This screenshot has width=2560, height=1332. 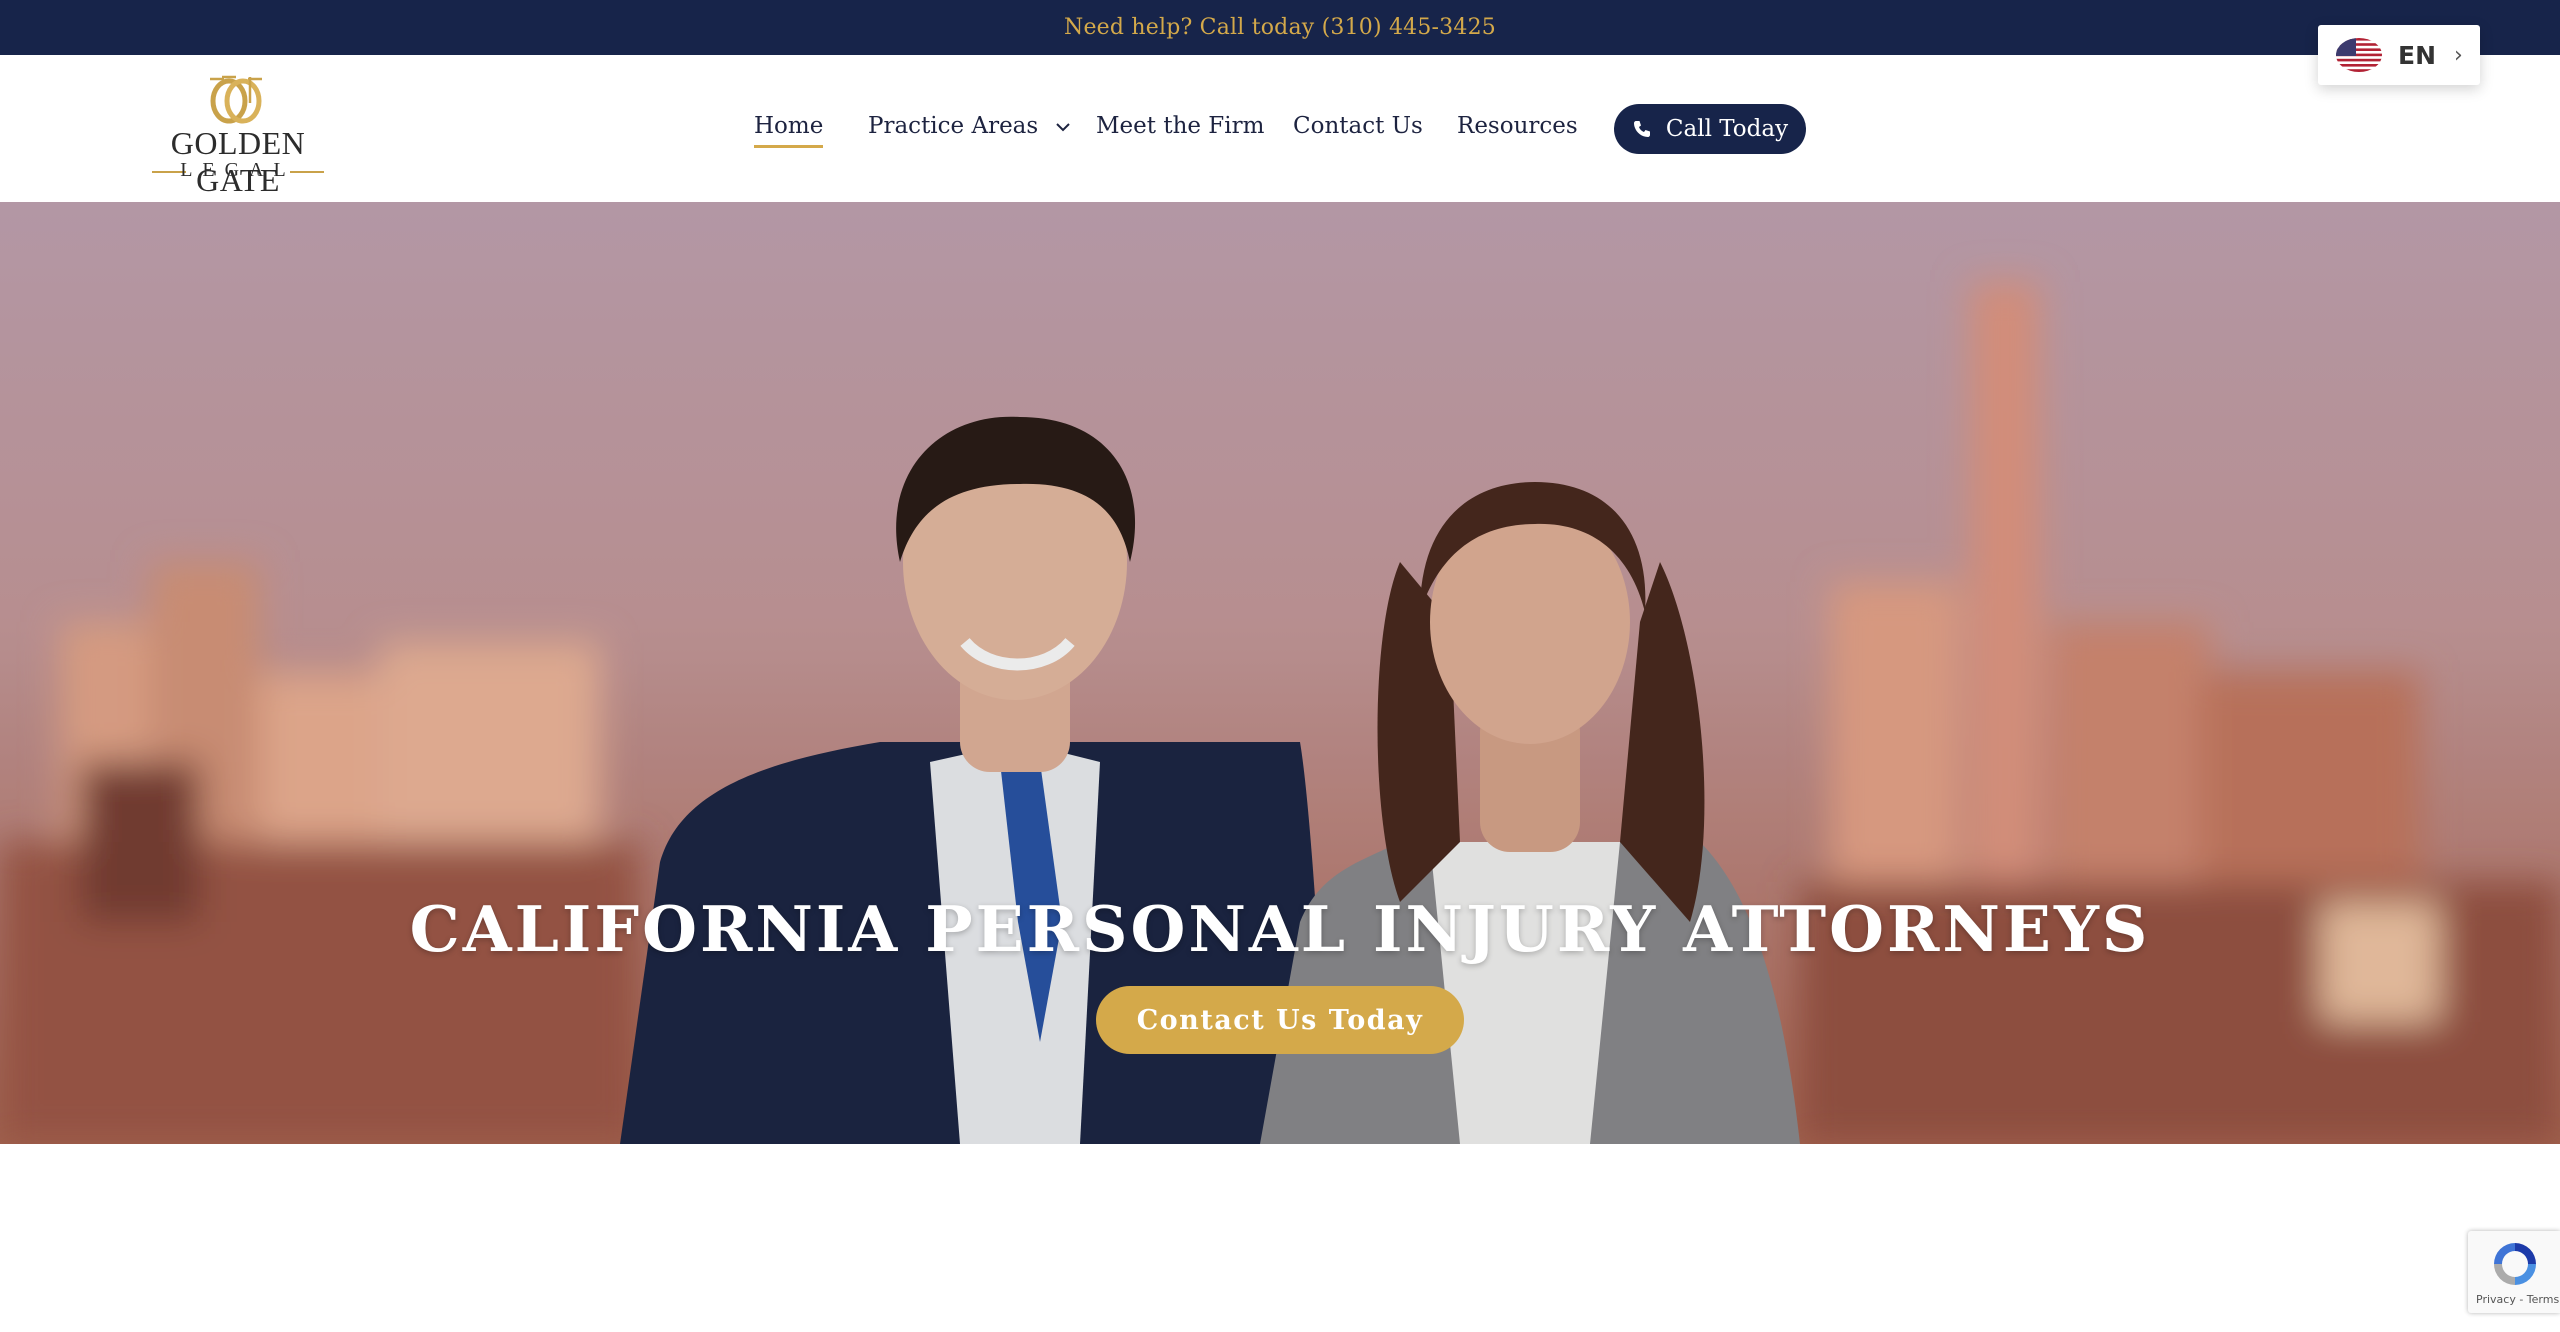 I want to click on recaptcha-links: Privacy - Terms, so click(x=2517, y=1299).